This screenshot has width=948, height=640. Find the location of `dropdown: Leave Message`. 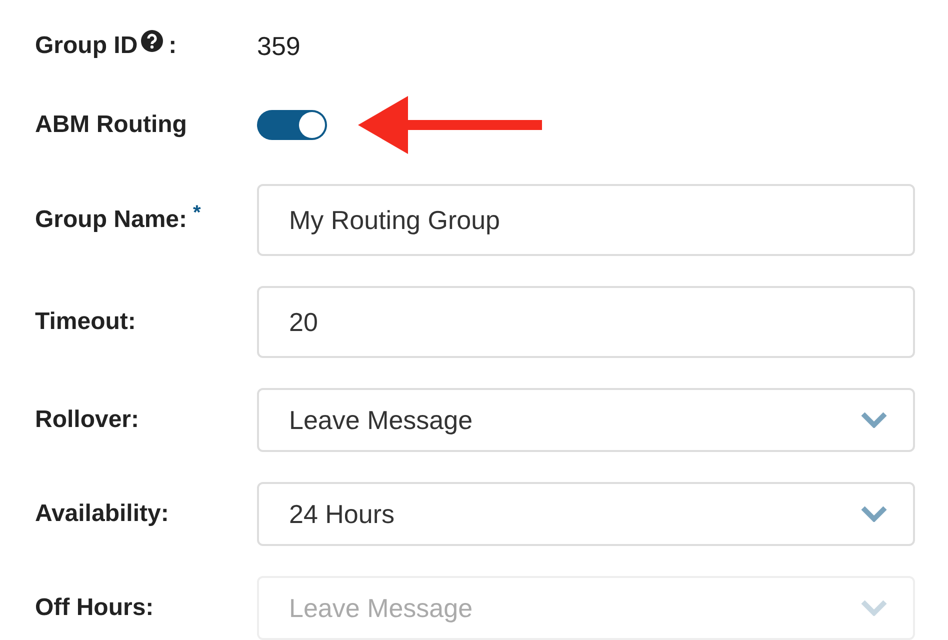

dropdown: Leave Message is located at coordinates (586, 420).